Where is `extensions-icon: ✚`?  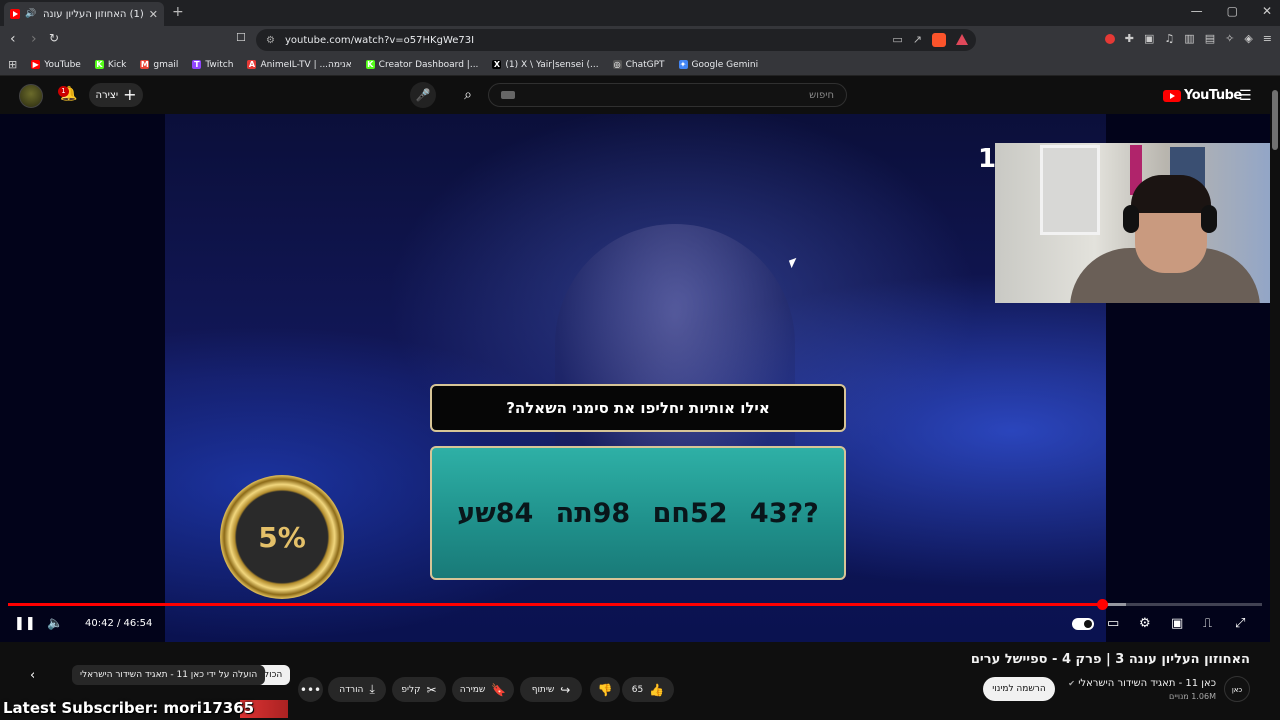
extensions-icon: ✚ is located at coordinates (1129, 38).